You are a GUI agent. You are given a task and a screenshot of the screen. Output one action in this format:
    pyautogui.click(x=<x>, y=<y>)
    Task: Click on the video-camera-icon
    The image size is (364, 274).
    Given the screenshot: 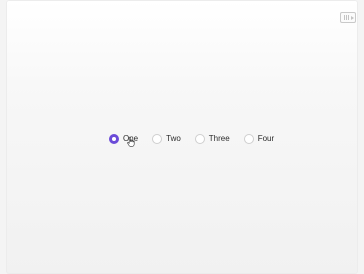 What is the action you would take?
    pyautogui.click(x=348, y=17)
    